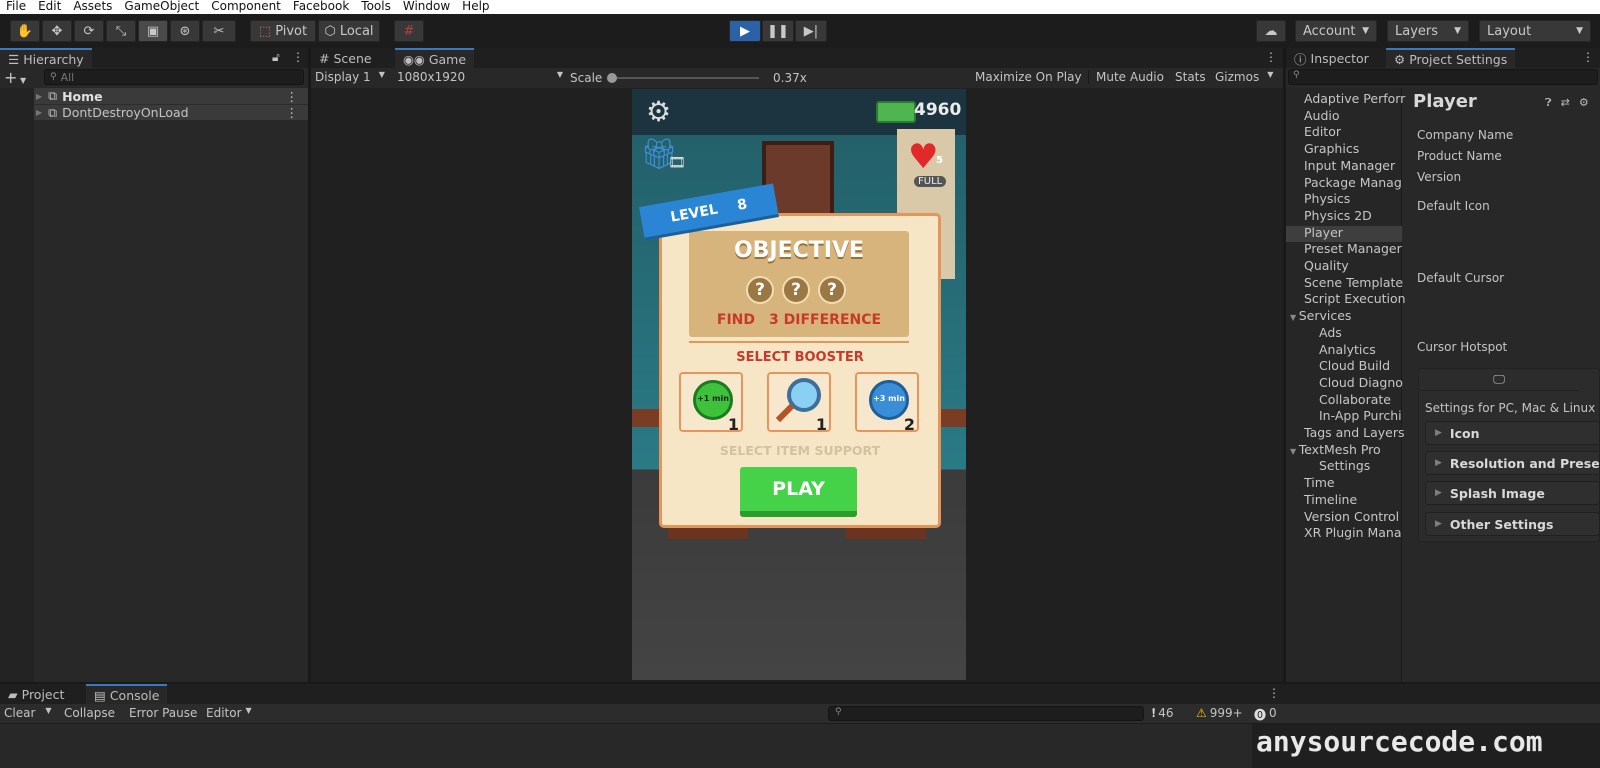  Describe the element at coordinates (1428, 31) in the screenshot. I see `layers-dropdown: Layers ▼` at that location.